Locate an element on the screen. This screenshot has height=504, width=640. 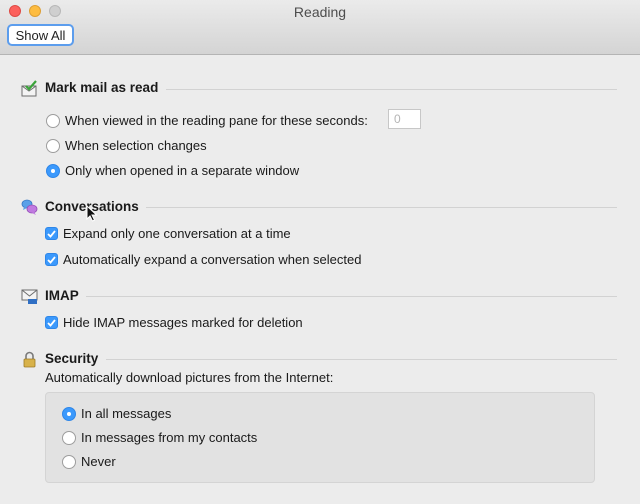
contacts-radio is located at coordinates (69, 437).